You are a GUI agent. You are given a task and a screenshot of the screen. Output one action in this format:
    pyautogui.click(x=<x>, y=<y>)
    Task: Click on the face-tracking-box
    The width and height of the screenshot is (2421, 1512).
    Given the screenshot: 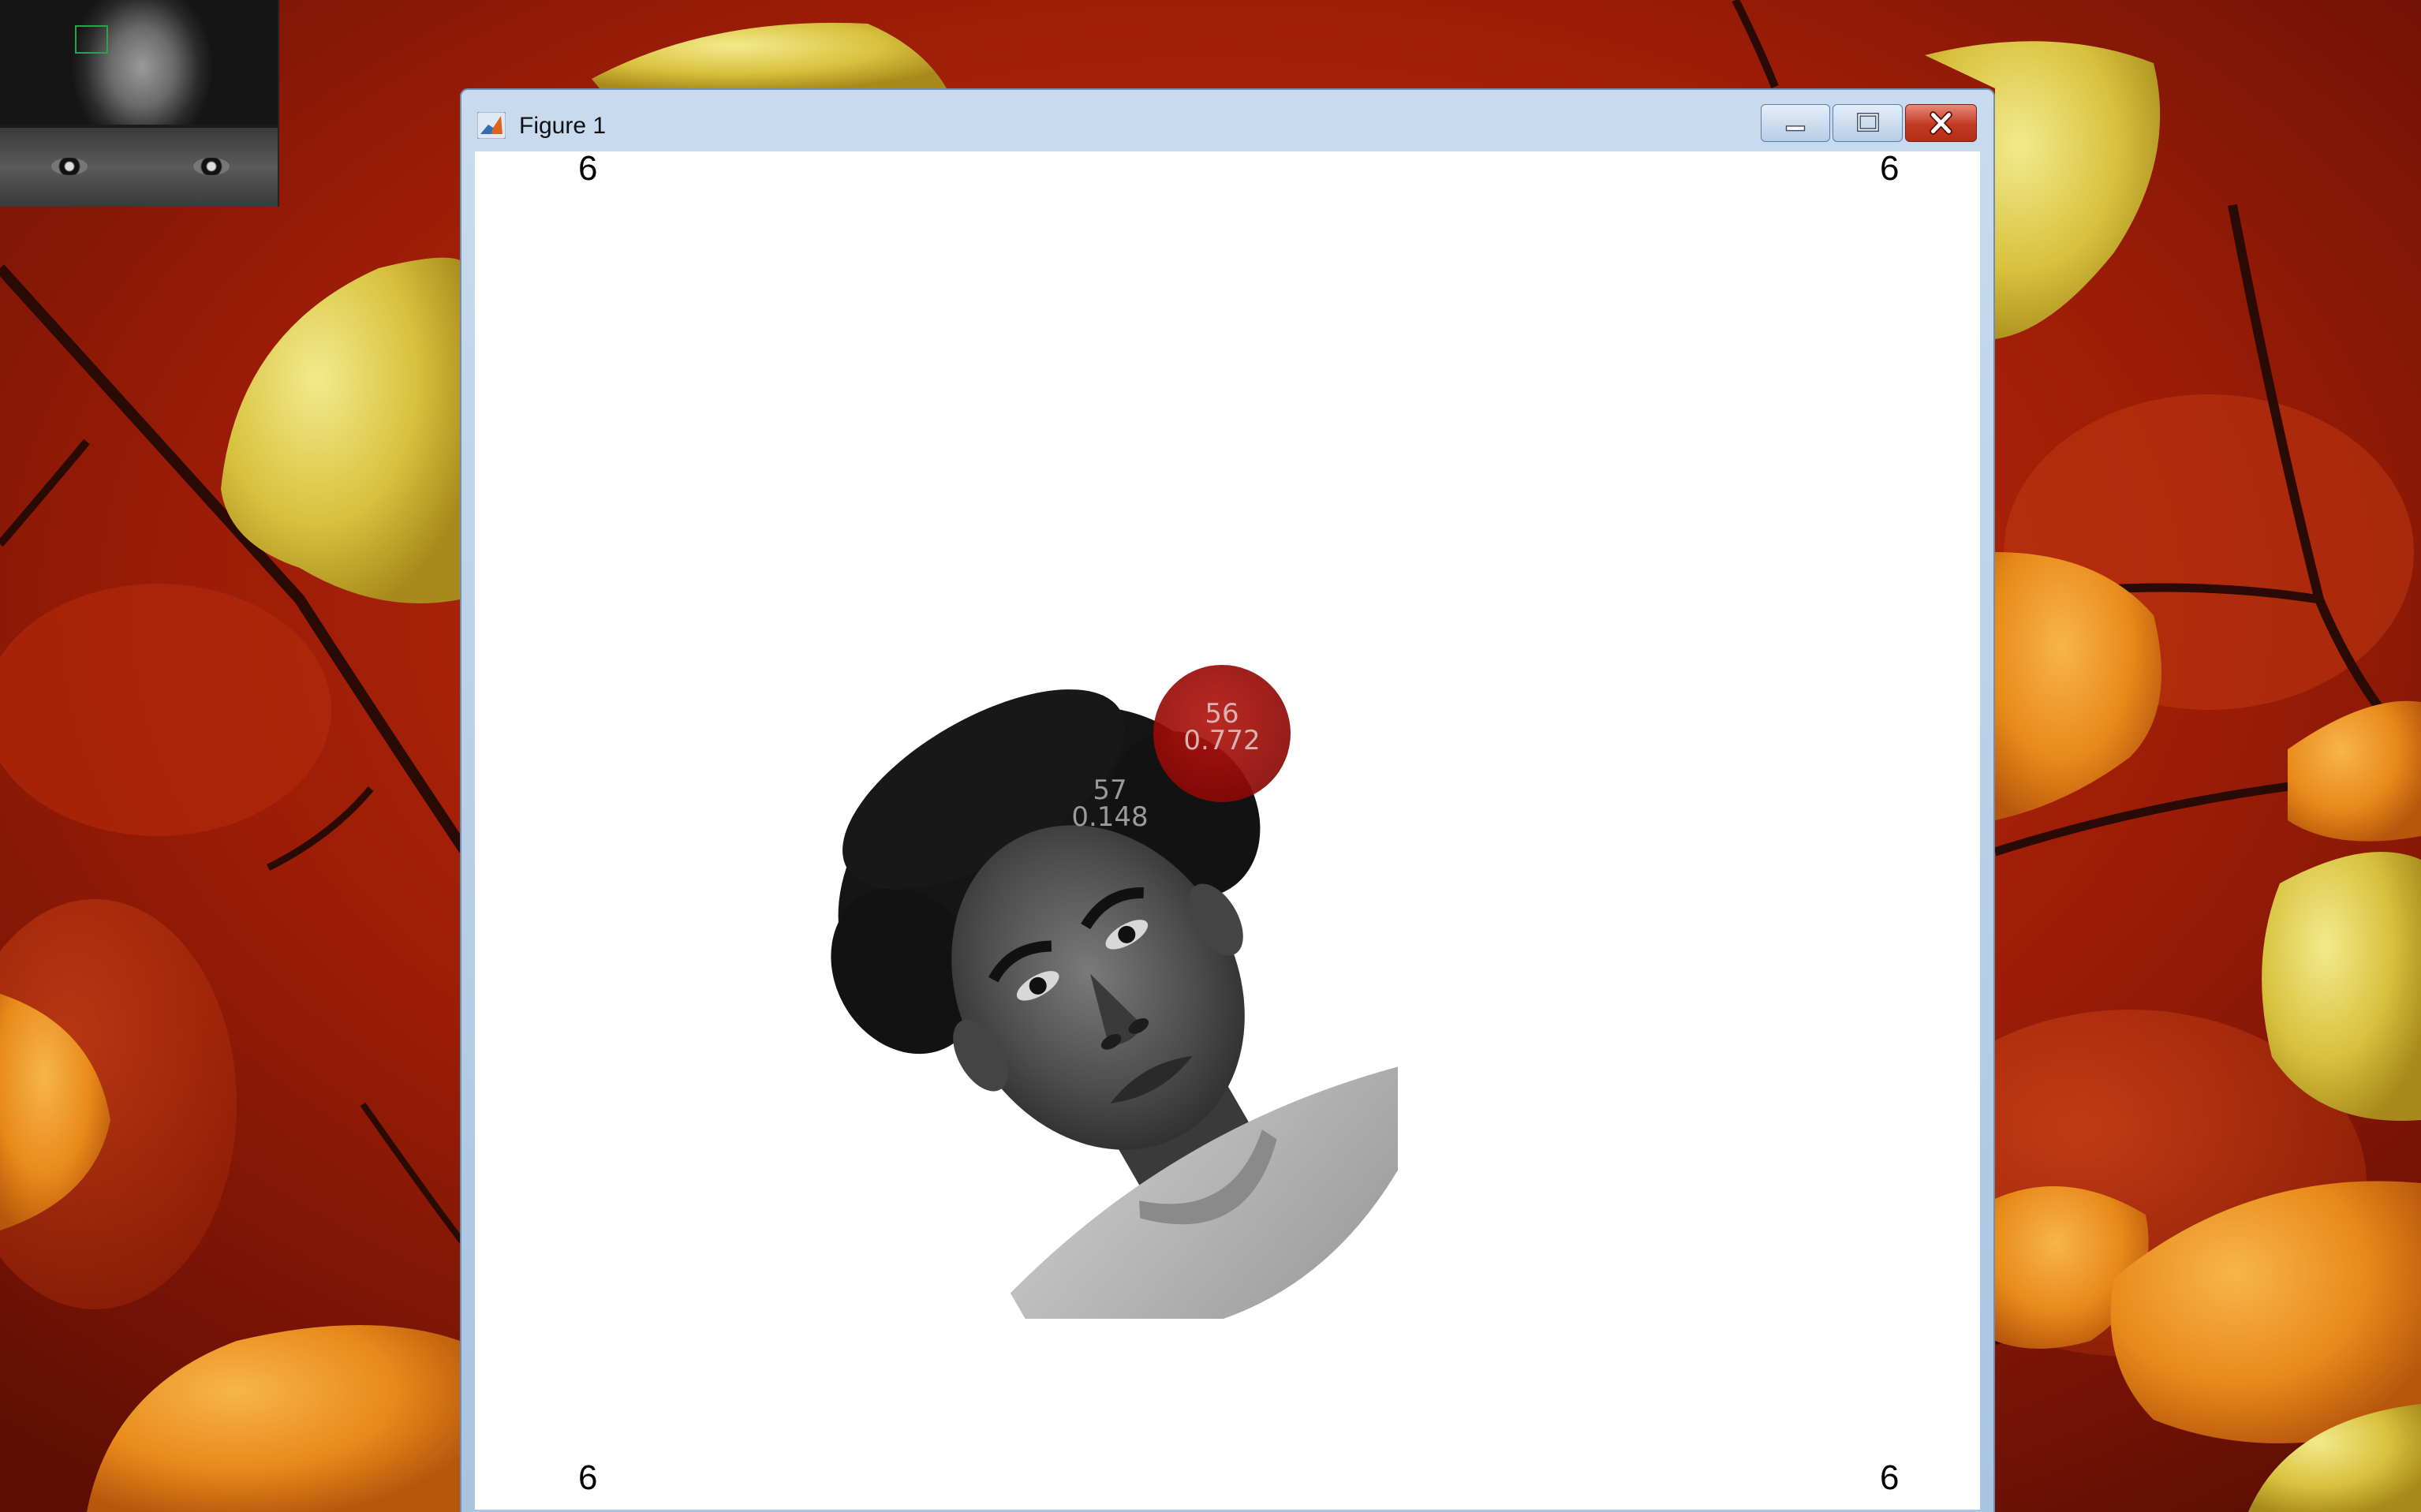 What is the action you would take?
    pyautogui.click(x=91, y=39)
    